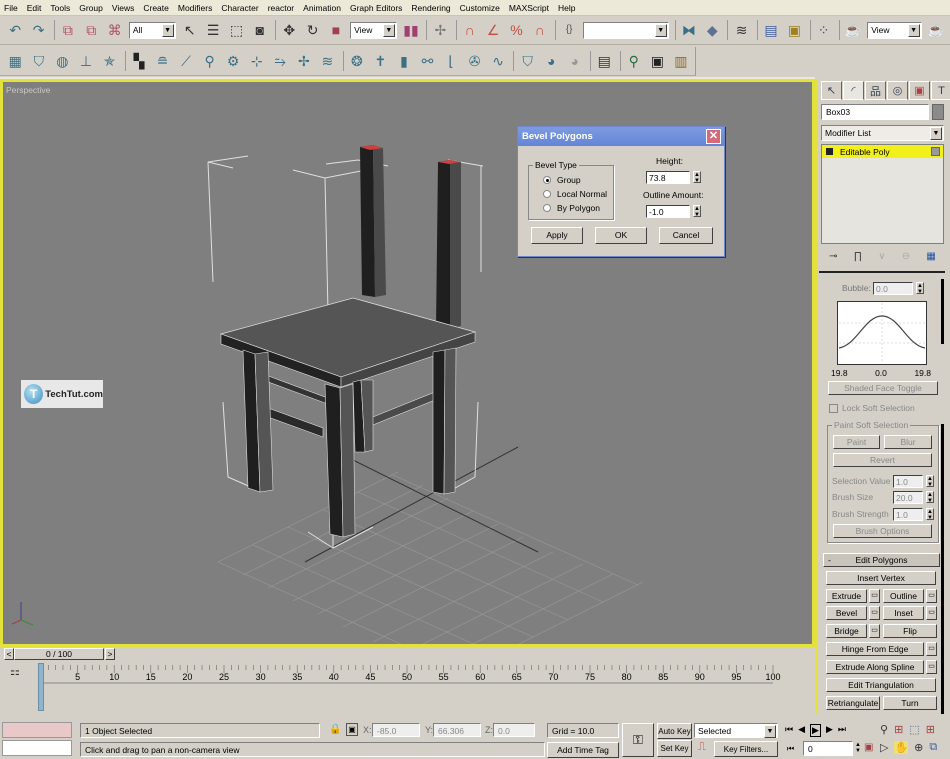 This screenshot has width=950, height=759. Describe the element at coordinates (894, 30) in the screenshot. I see `render-view-dropdown: View ▼` at that location.